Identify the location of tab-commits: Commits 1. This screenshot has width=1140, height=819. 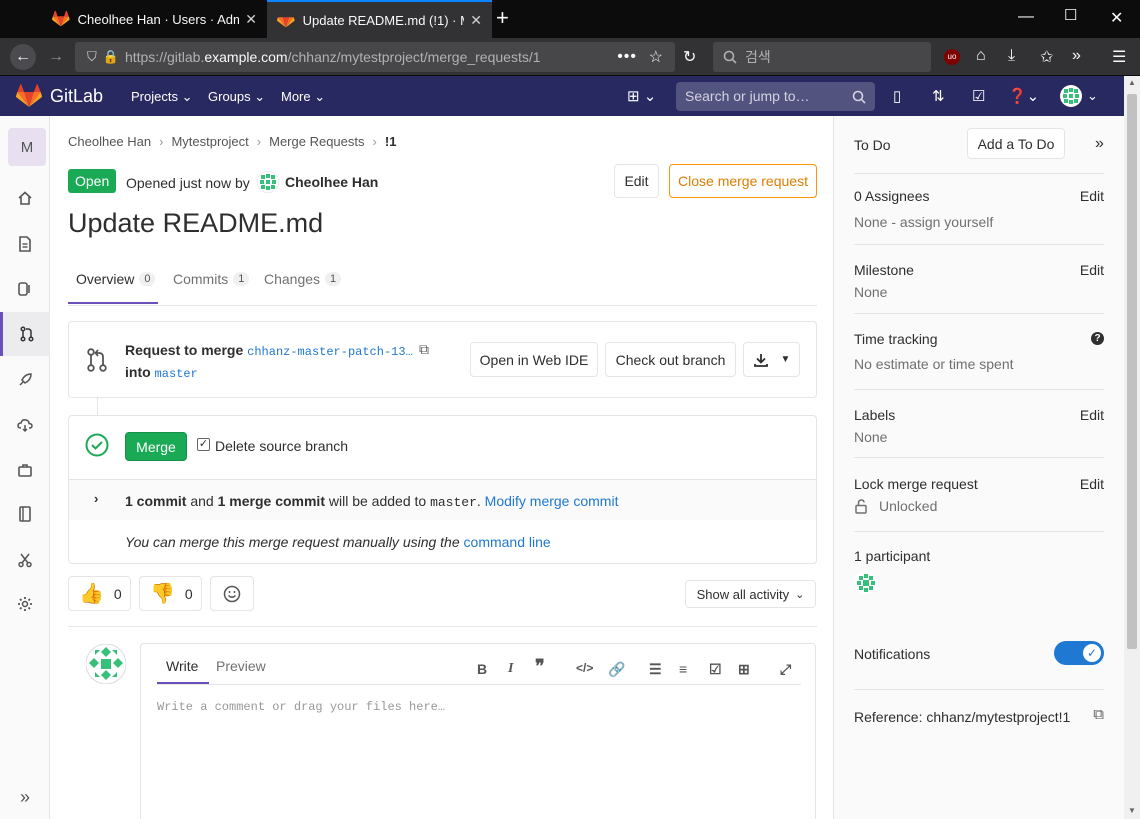
(211, 279).